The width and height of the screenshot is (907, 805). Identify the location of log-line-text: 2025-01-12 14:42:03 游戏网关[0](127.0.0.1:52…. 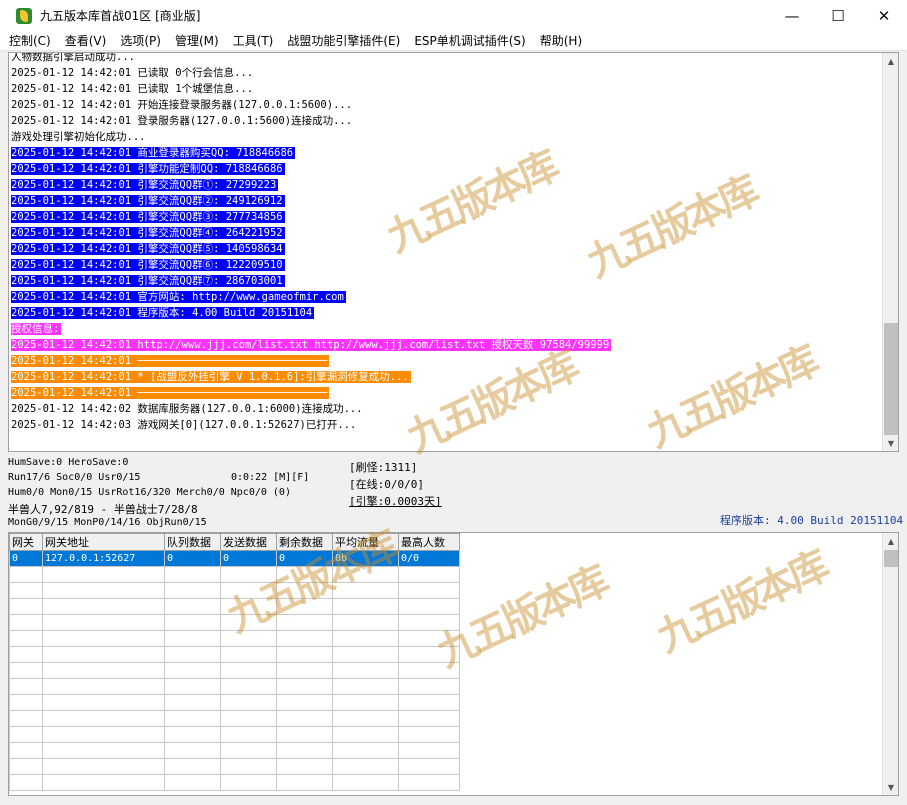
(184, 425).